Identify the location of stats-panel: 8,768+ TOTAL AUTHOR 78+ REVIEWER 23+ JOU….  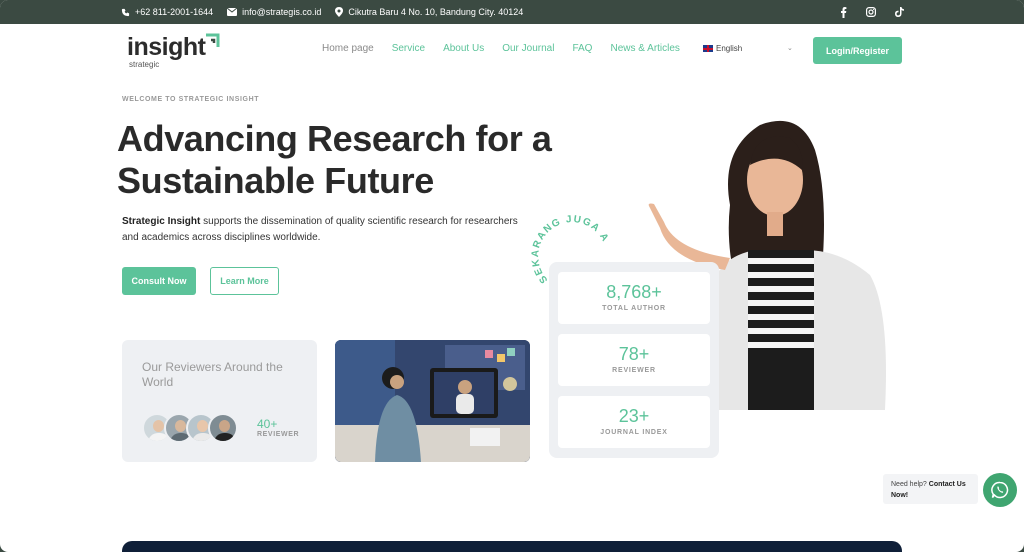
(634, 360).